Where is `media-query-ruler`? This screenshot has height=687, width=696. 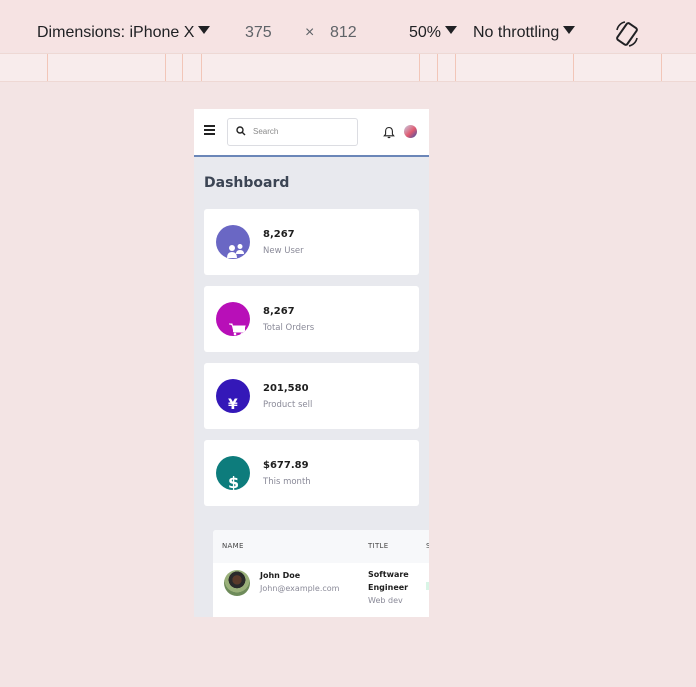 media-query-ruler is located at coordinates (348, 67).